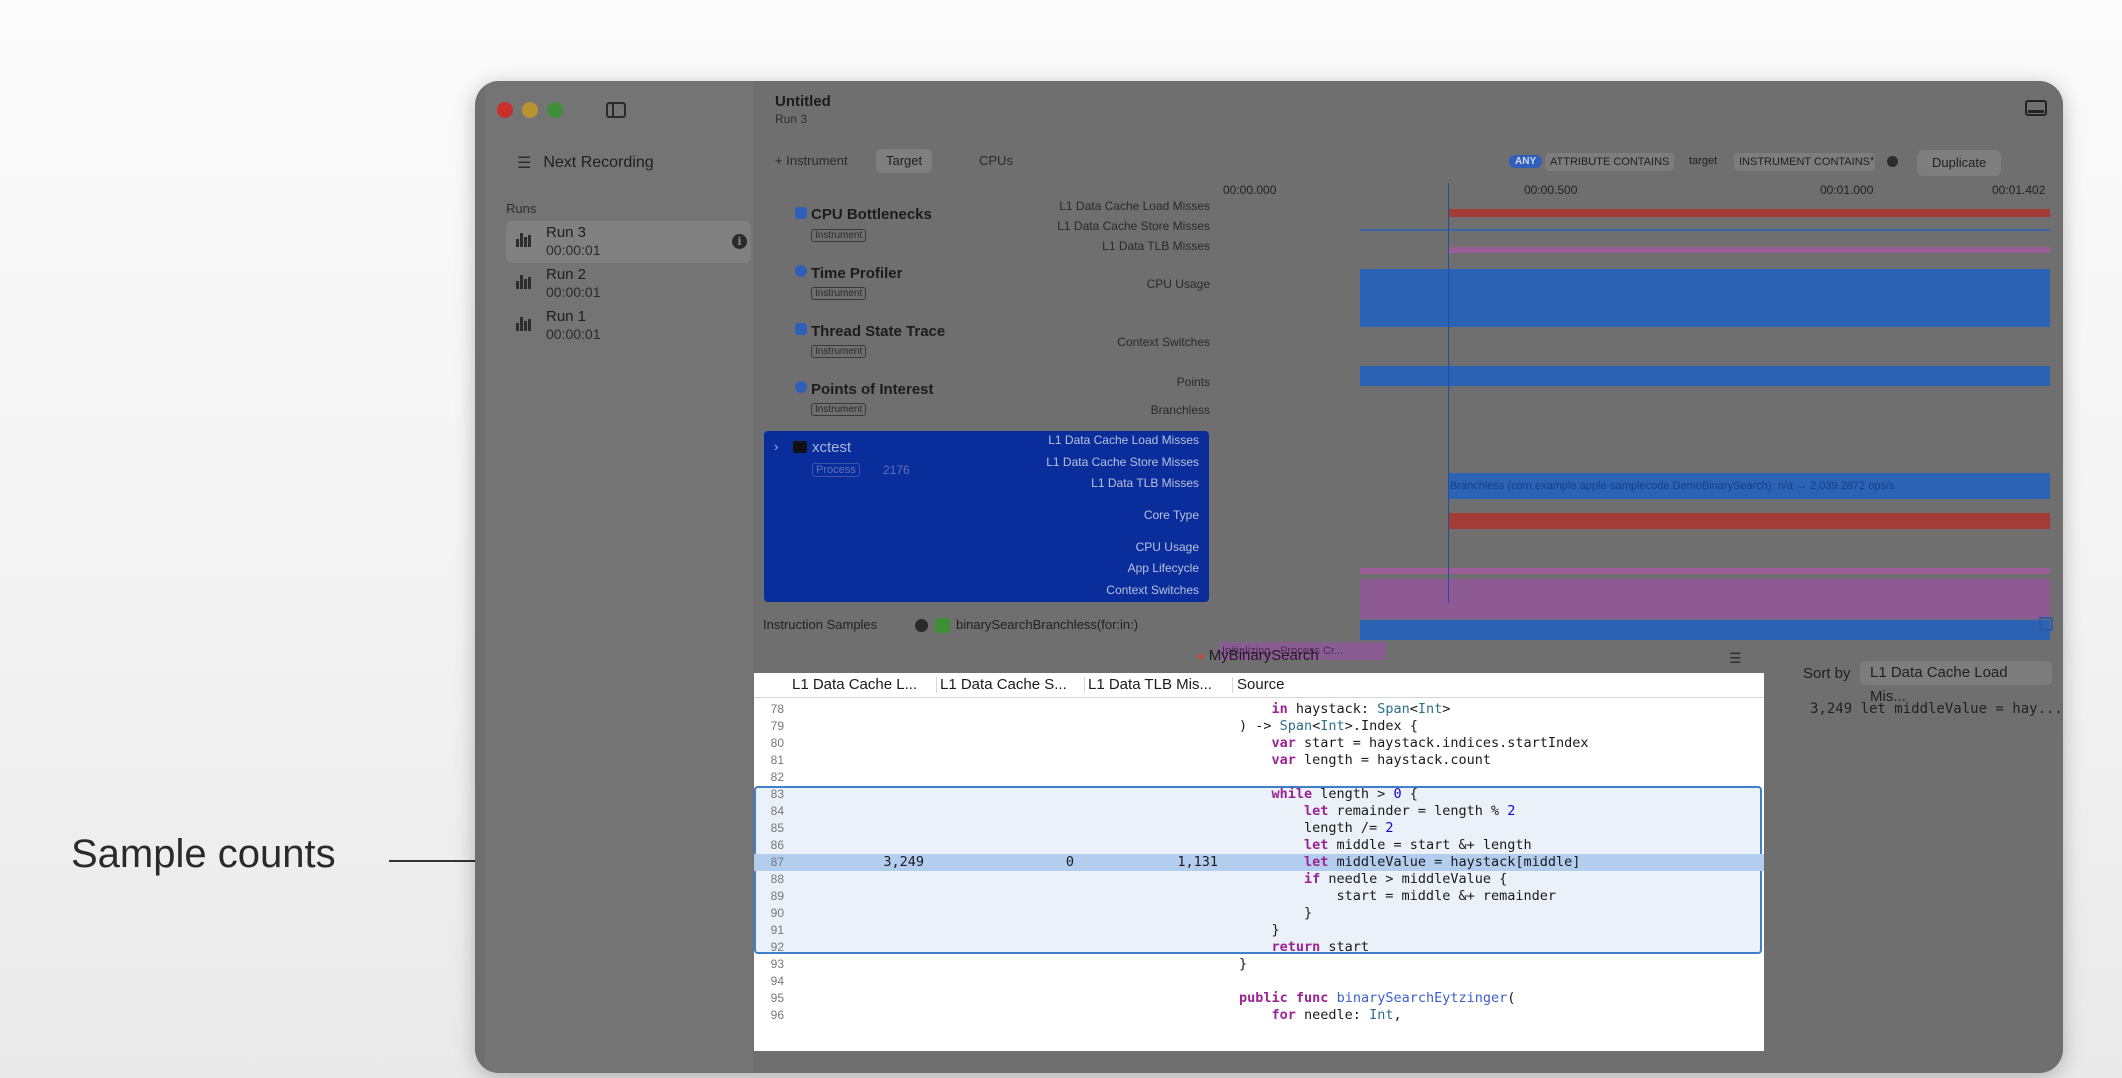  Describe the element at coordinates (573, 334) in the screenshot. I see `run-time: 00:00:01` at that location.